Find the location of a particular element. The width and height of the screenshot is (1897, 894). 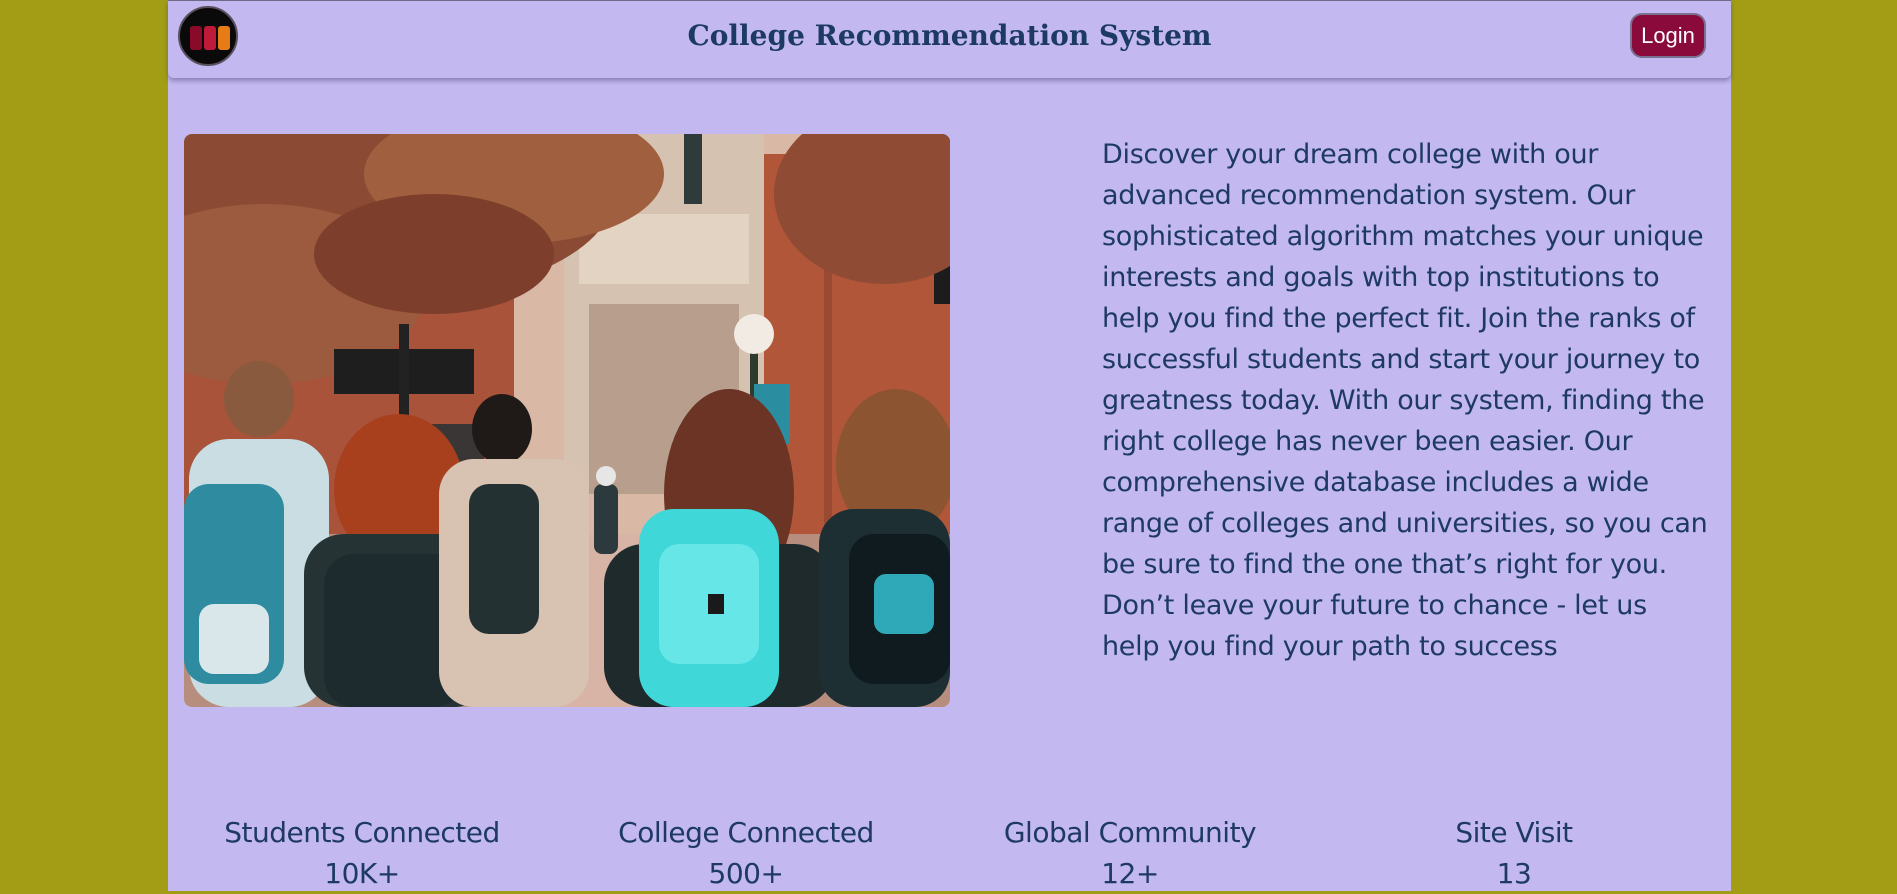

stat-value: 12+ is located at coordinates (1130, 873).